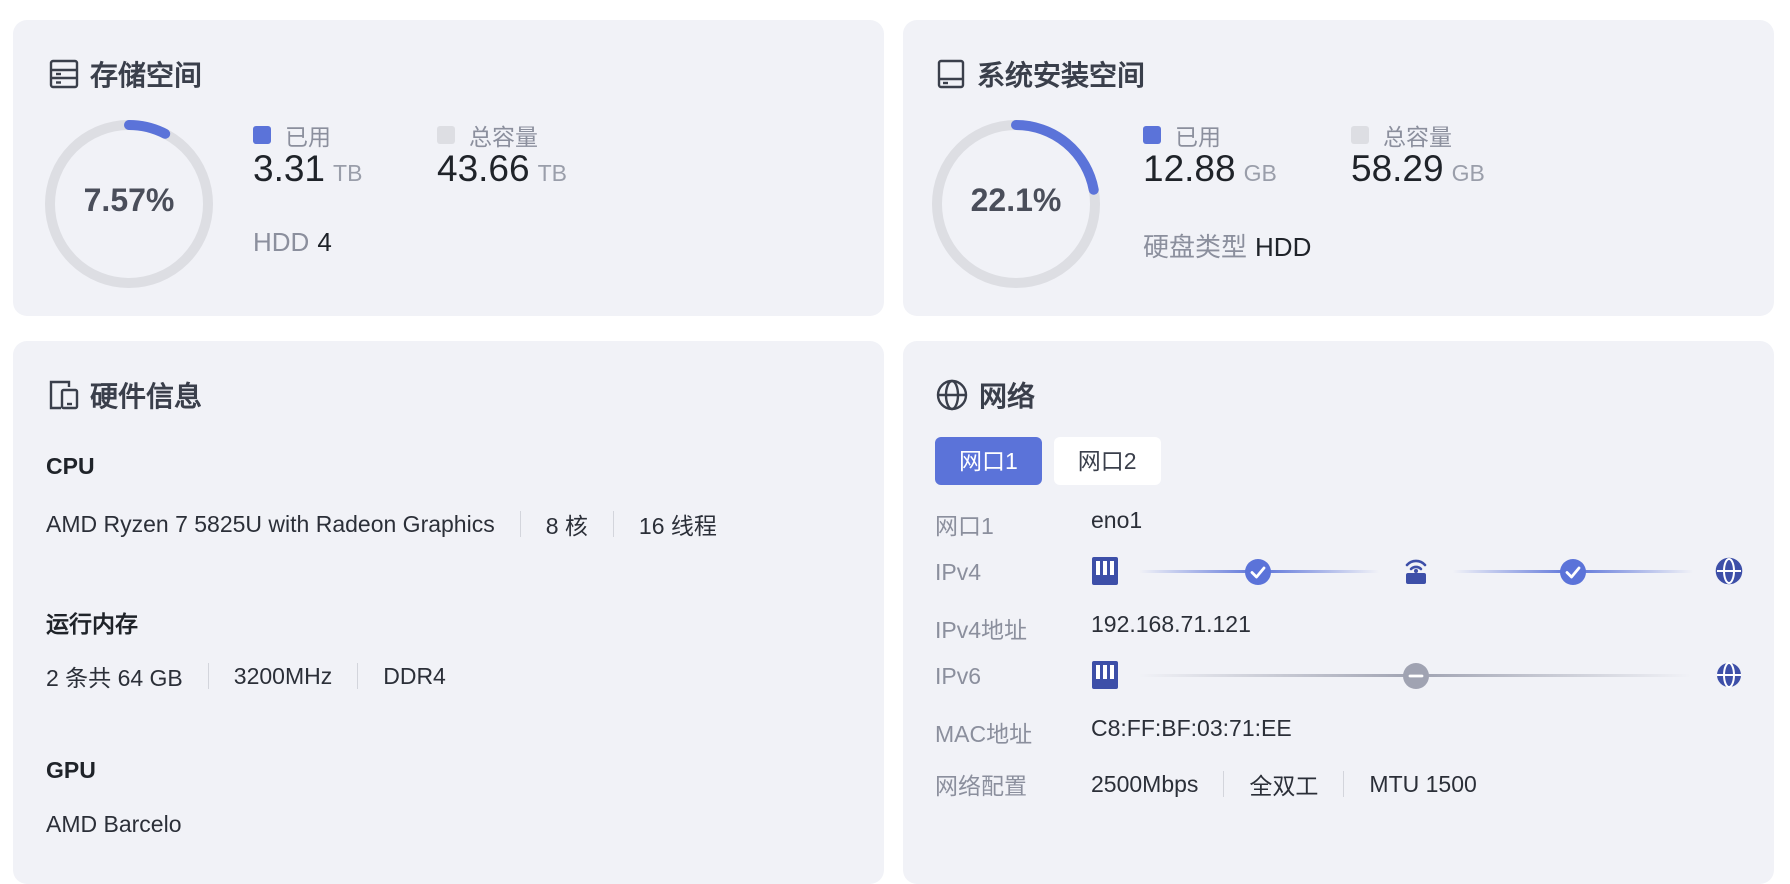 The image size is (1790, 884). I want to click on system-total-number: 58.29, so click(1397, 168).